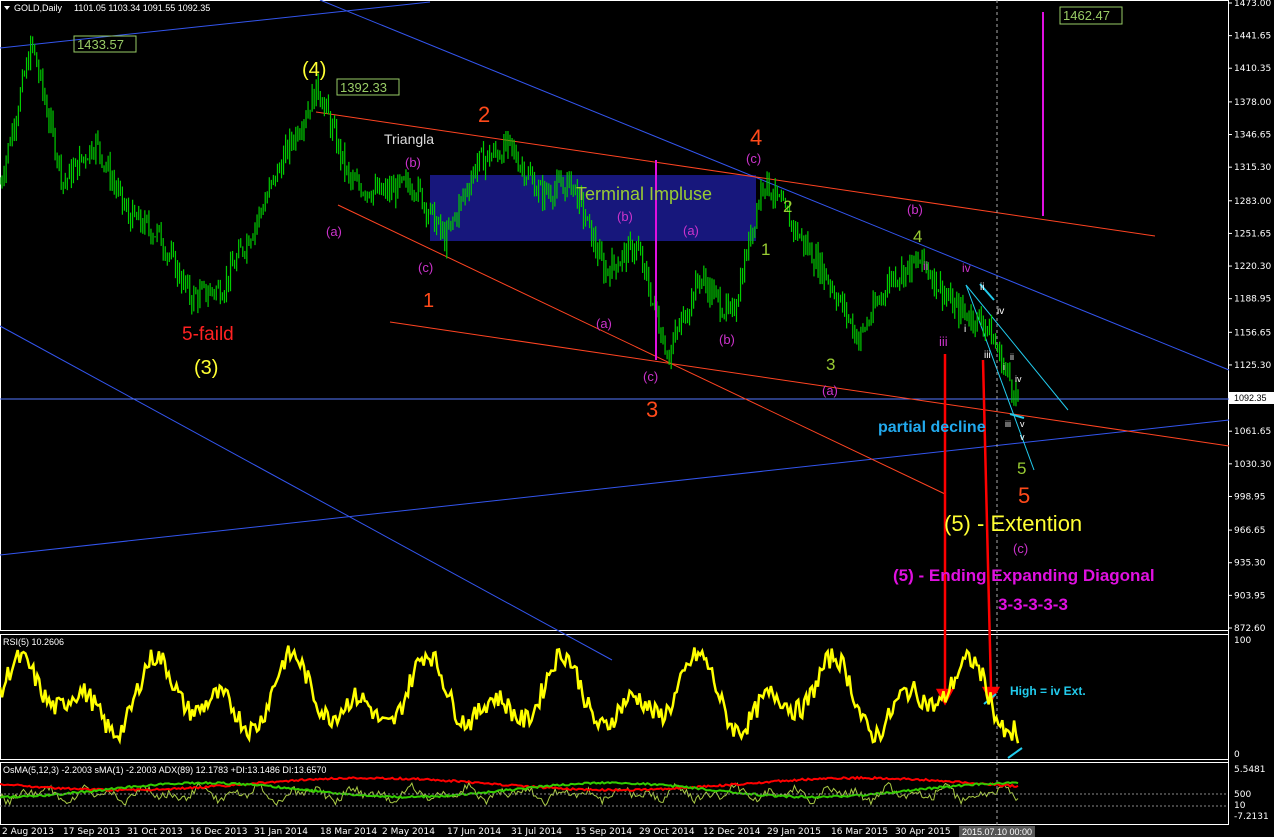 The width and height of the screenshot is (1274, 837). What do you see at coordinates (727, 339) in the screenshot?
I see `wave-b-3: (b)` at bounding box center [727, 339].